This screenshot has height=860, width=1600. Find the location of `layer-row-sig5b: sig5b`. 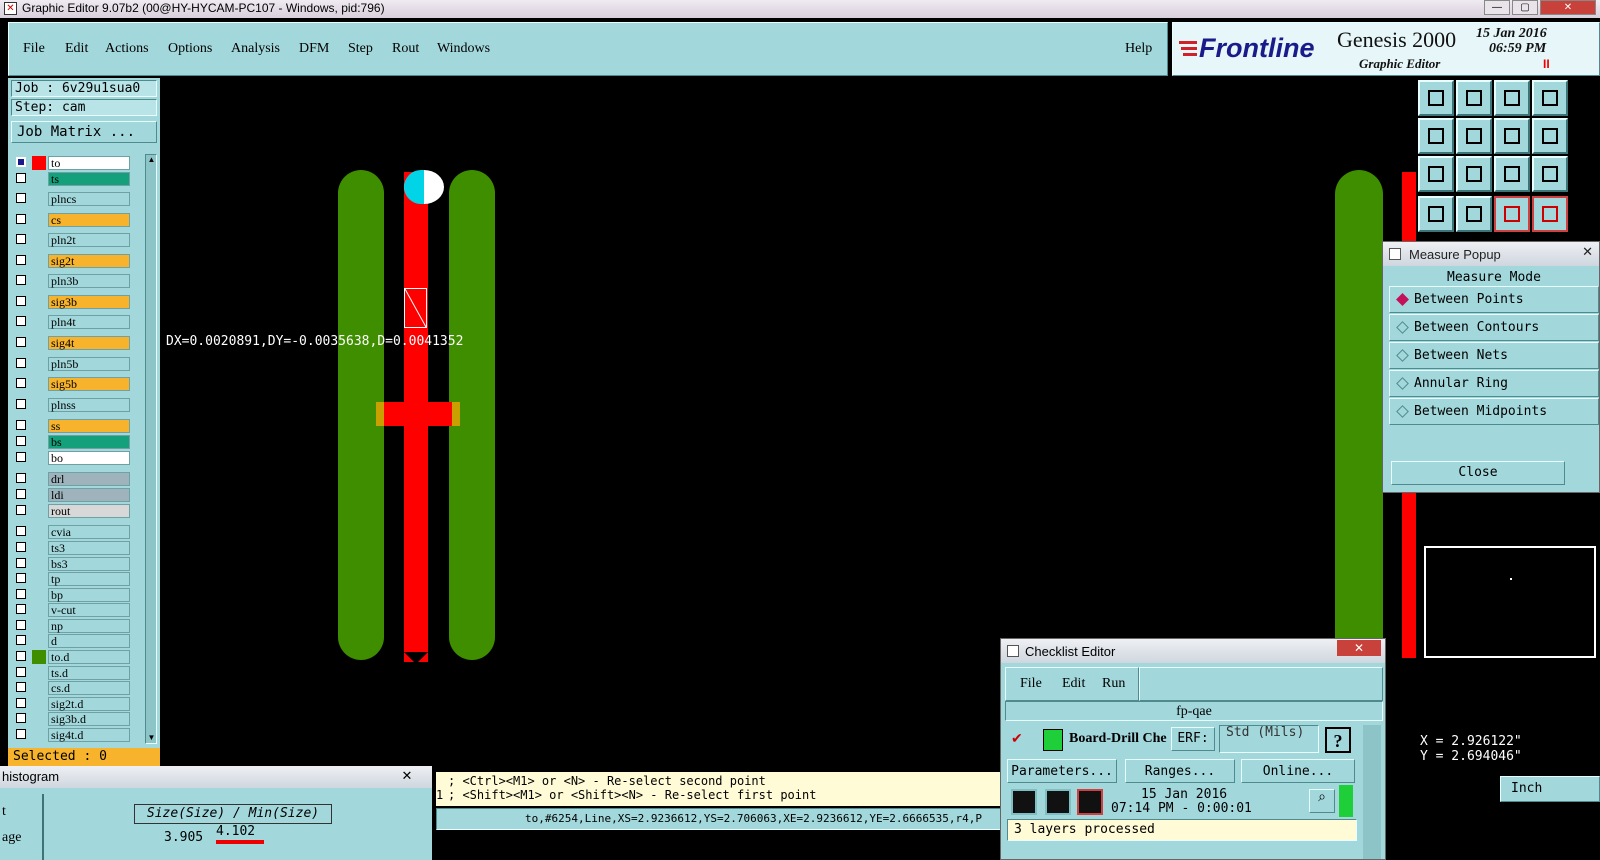

layer-row-sig5b: sig5b is located at coordinates (72, 384).